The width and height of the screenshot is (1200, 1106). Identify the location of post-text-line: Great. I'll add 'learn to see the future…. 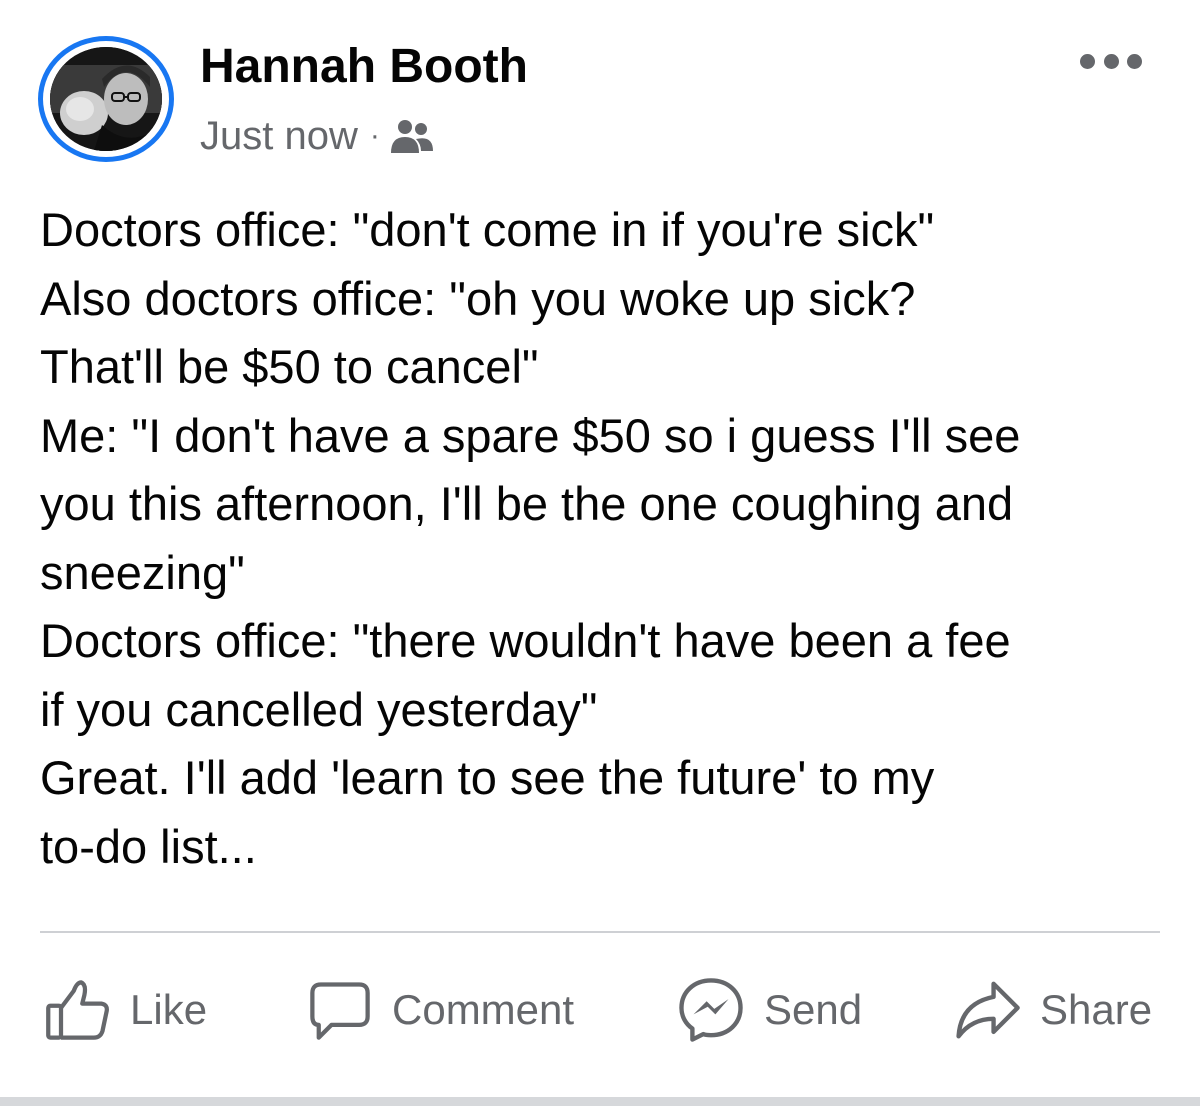
(487, 777).